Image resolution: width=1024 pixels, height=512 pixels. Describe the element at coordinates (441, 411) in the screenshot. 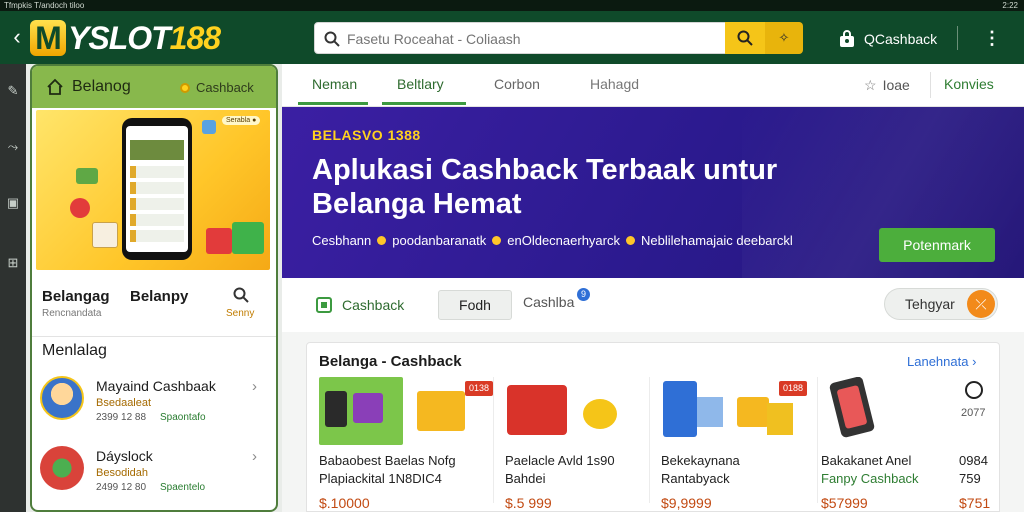

I see `box-icon` at that location.